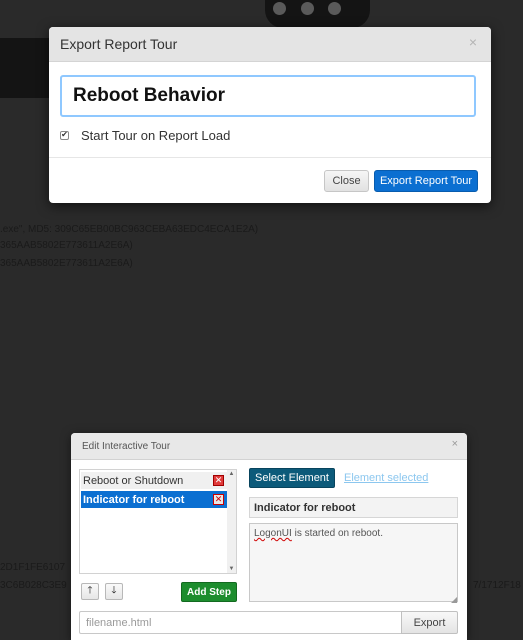 The width and height of the screenshot is (523, 640). What do you see at coordinates (270, 44) in the screenshot?
I see `dialog-header: Export Report Tour ×` at bounding box center [270, 44].